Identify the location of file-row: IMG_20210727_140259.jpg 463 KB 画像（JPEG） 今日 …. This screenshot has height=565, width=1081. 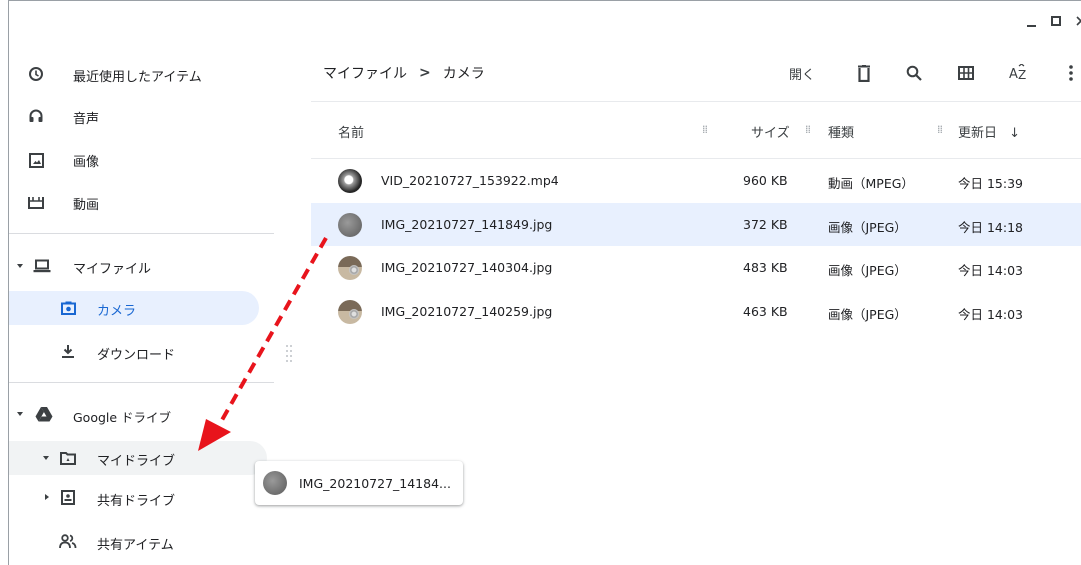
(696, 311).